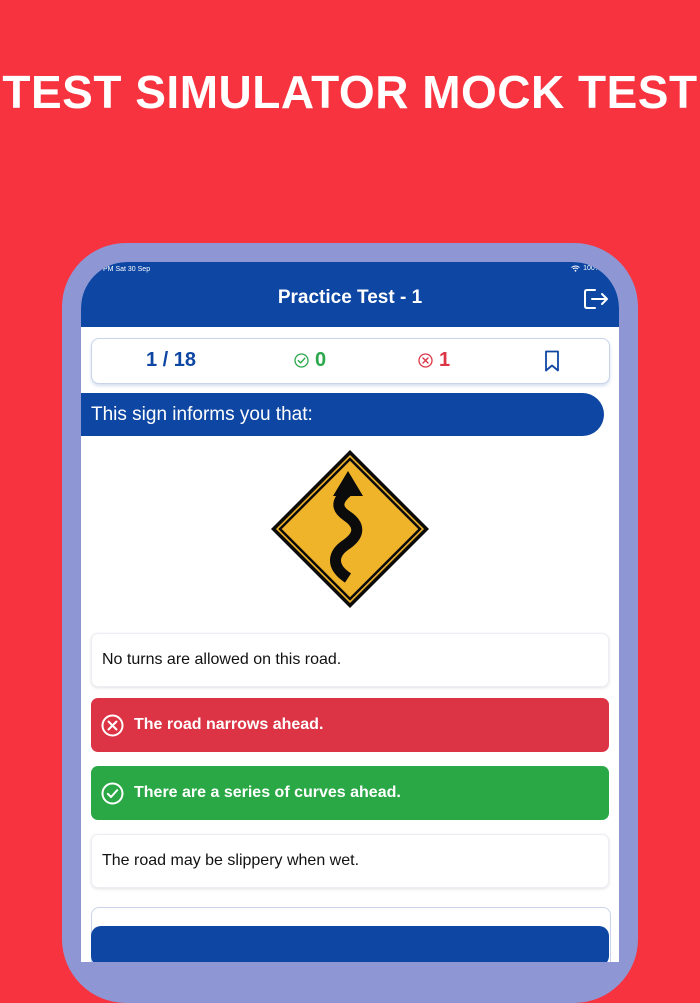  Describe the element at coordinates (342, 414) in the screenshot. I see `question-text: This sign informs you that:` at that location.